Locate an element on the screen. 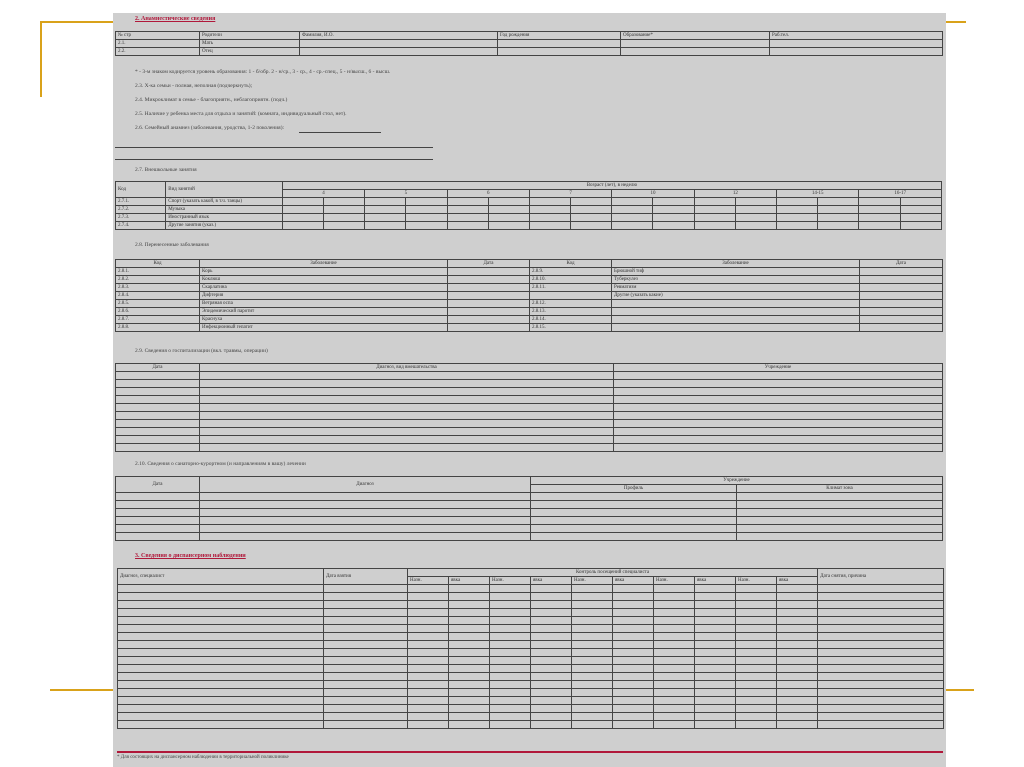  table-row: 2.8.7. Краснуха 2.8.14. is located at coordinates (529, 319).